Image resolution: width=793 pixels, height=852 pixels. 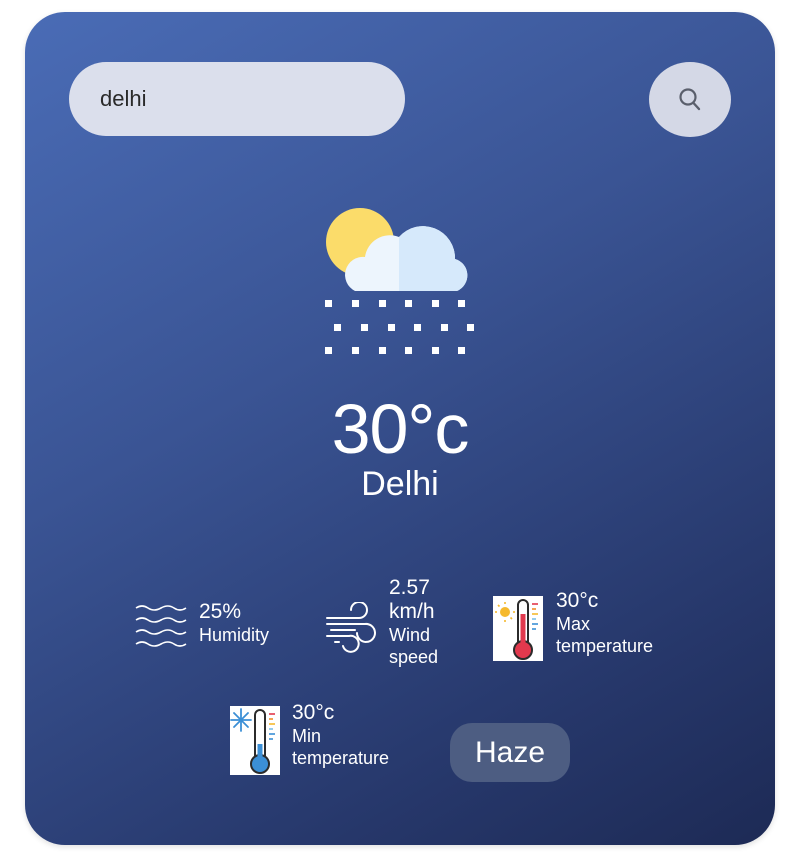 I want to click on humidity-stat: 25% Humidity, so click(x=234, y=623).